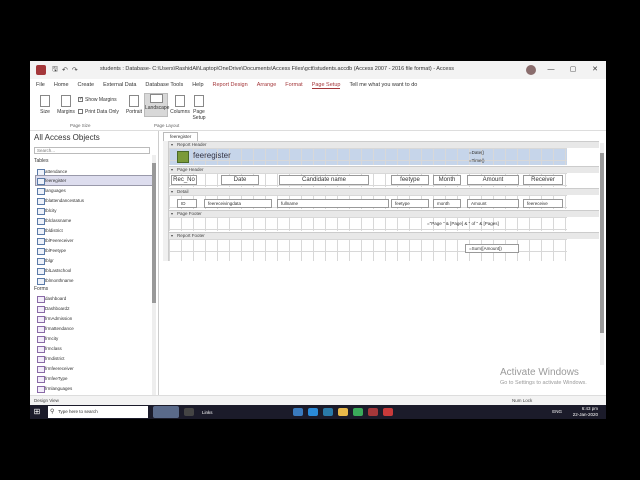 Image resolution: width=640 pixels, height=480 pixels. What do you see at coordinates (94, 328) in the screenshot?
I see `nav-item-form: frmattendance` at bounding box center [94, 328].